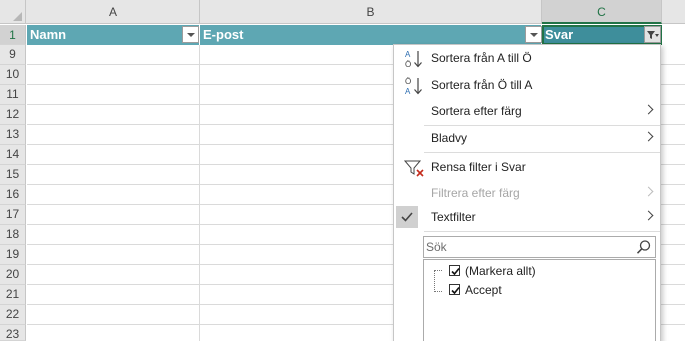 The width and height of the screenshot is (685, 341). I want to click on menu-item-sort-by-color: Sortera efter färg, so click(527, 111).